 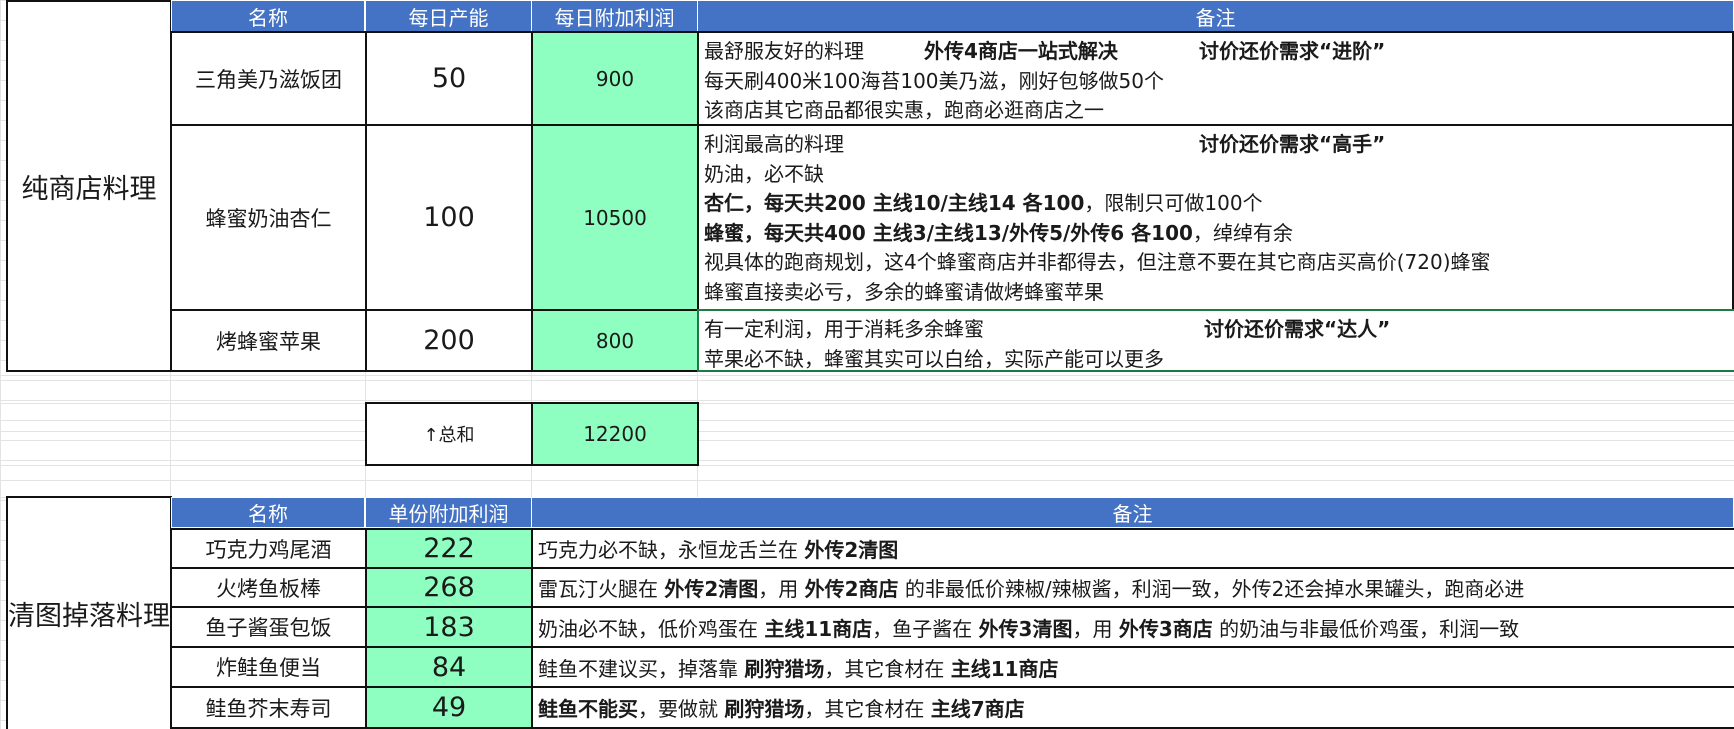 I want to click on group-label-drop-dishes: 清图掉落料理, so click(x=89, y=612).